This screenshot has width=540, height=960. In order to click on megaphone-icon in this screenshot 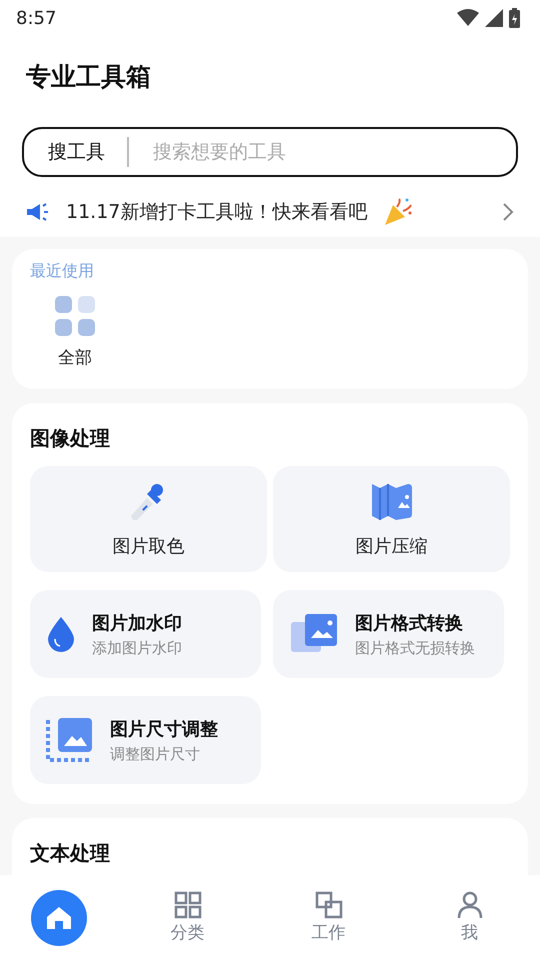, I will do `click(38, 212)`.